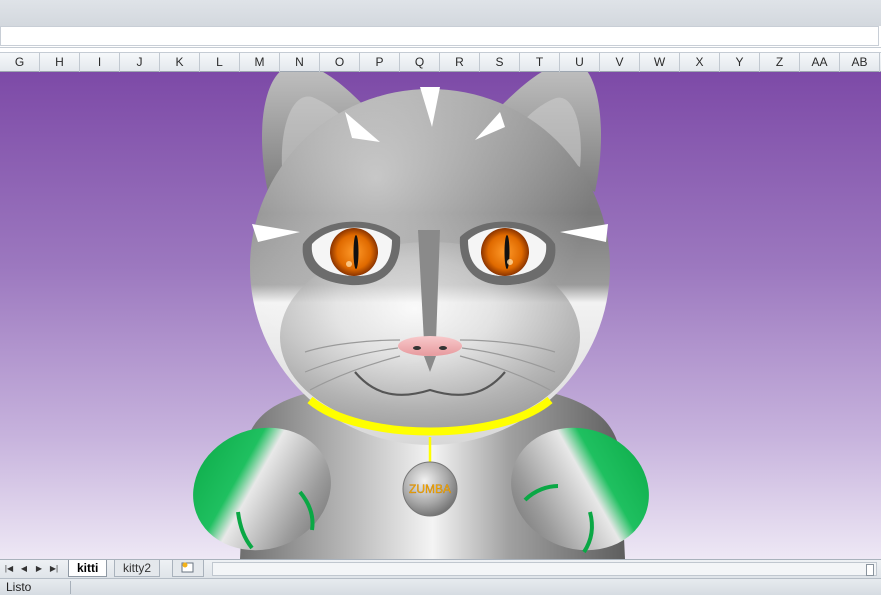  What do you see at coordinates (19, 587) in the screenshot?
I see `status-text: Listo` at bounding box center [19, 587].